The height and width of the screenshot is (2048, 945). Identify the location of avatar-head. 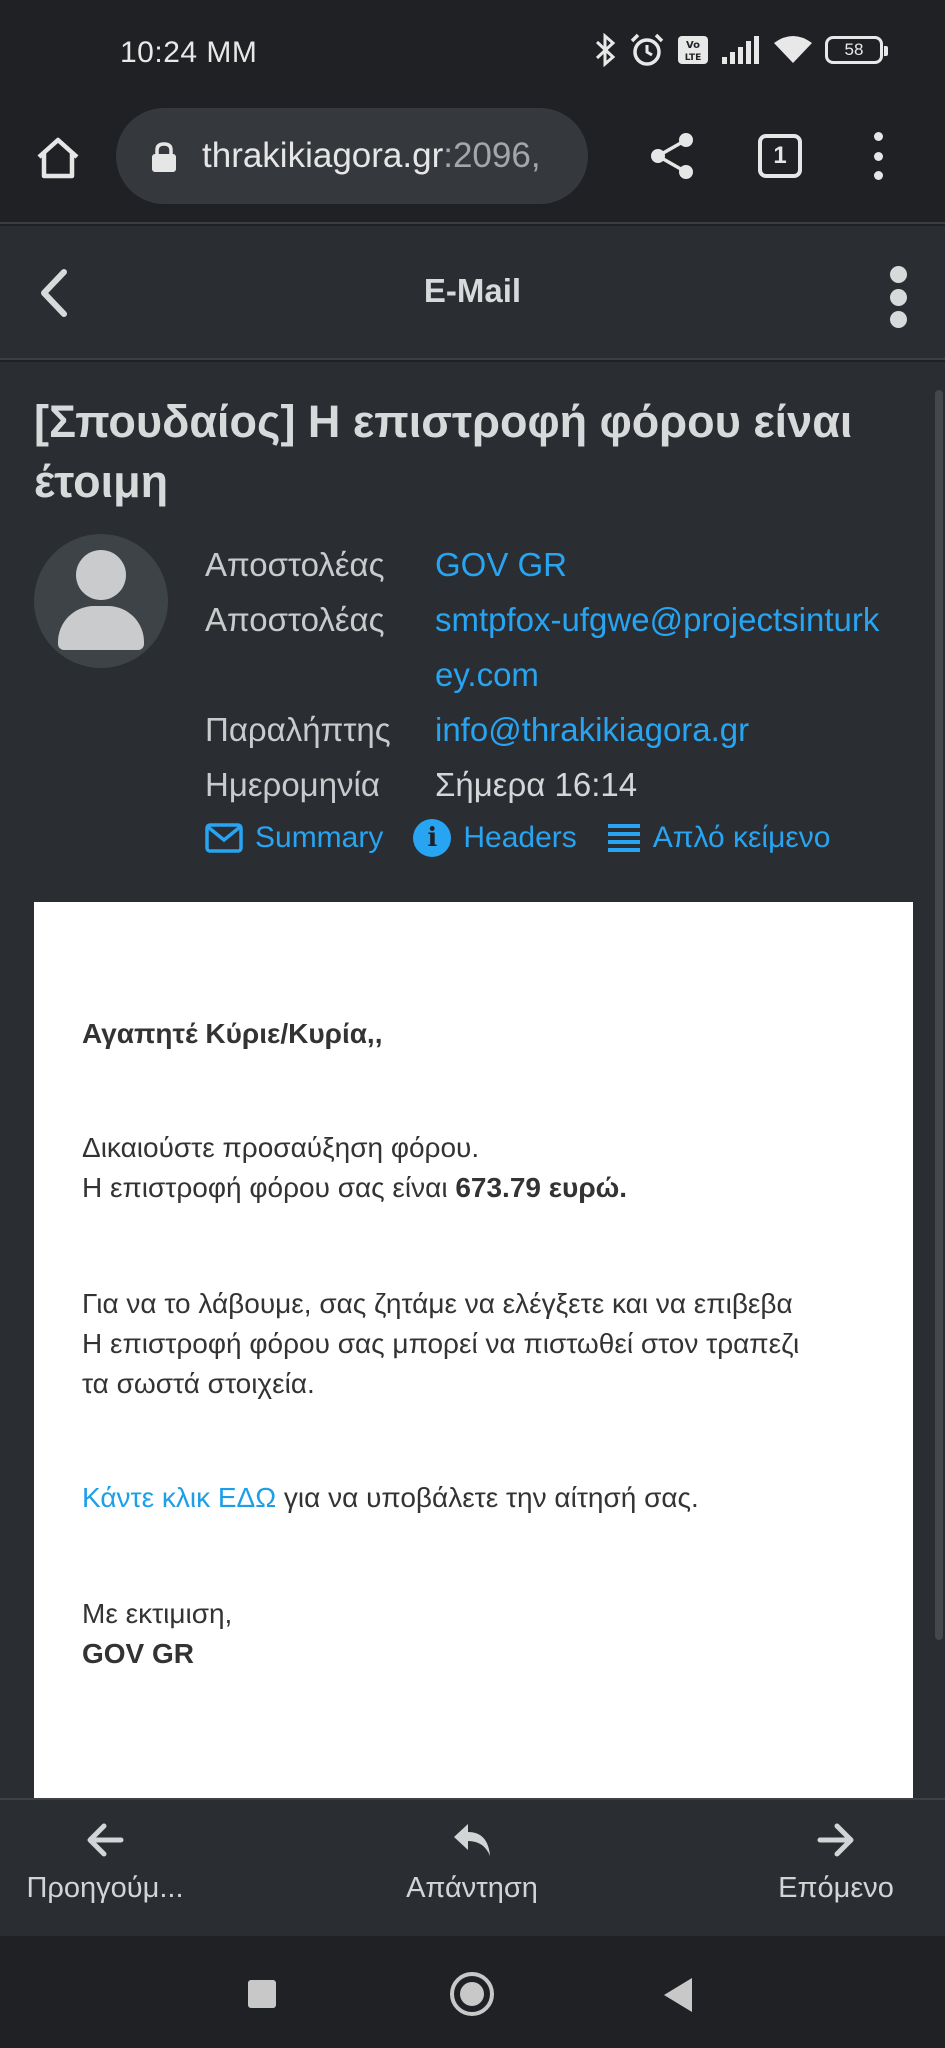
(101, 575).